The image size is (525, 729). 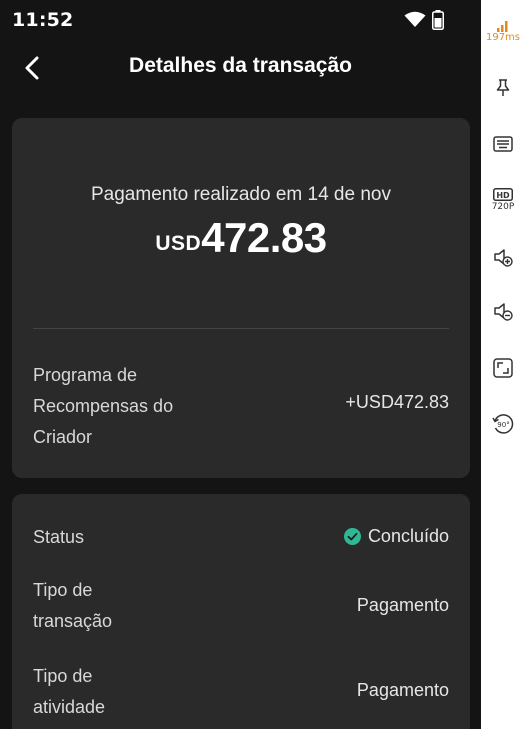 I want to click on hd-label: HD, so click(x=503, y=195).